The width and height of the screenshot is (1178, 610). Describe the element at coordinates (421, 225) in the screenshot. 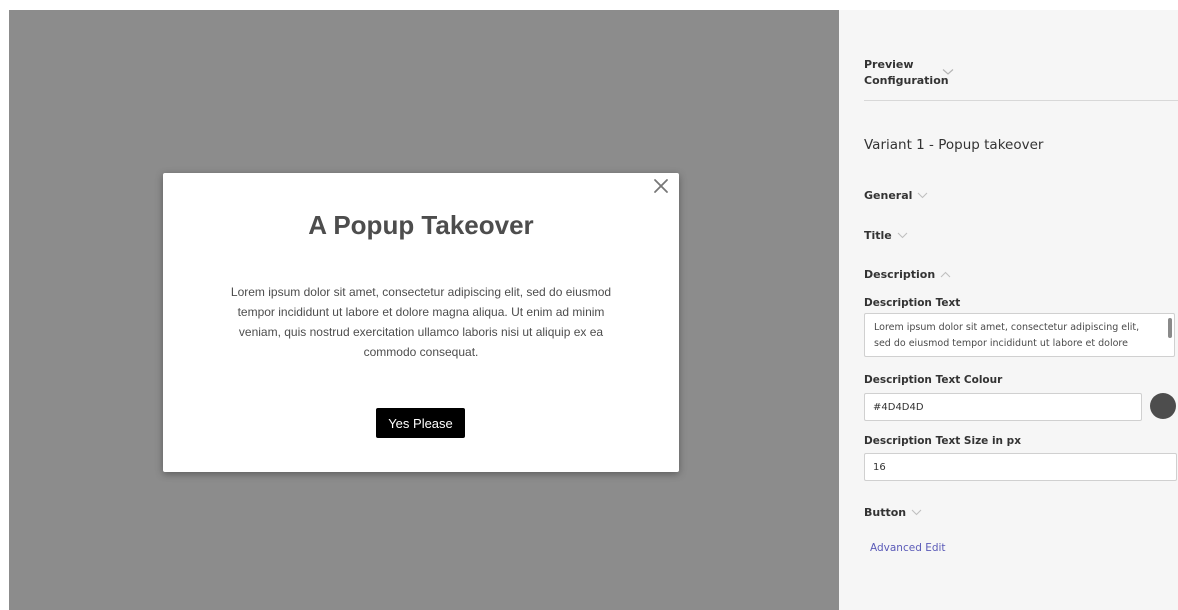

I see `popup-title: A Popup Takeover` at that location.